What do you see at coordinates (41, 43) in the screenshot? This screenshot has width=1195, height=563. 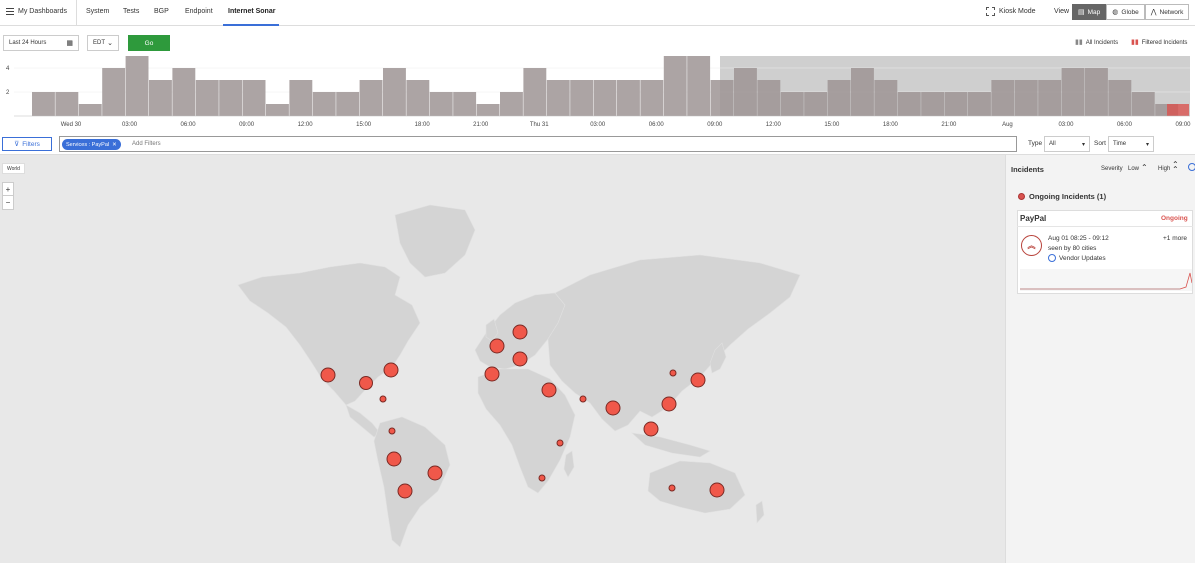 I see `time-range-picker: Last 24 Hours ▦` at bounding box center [41, 43].